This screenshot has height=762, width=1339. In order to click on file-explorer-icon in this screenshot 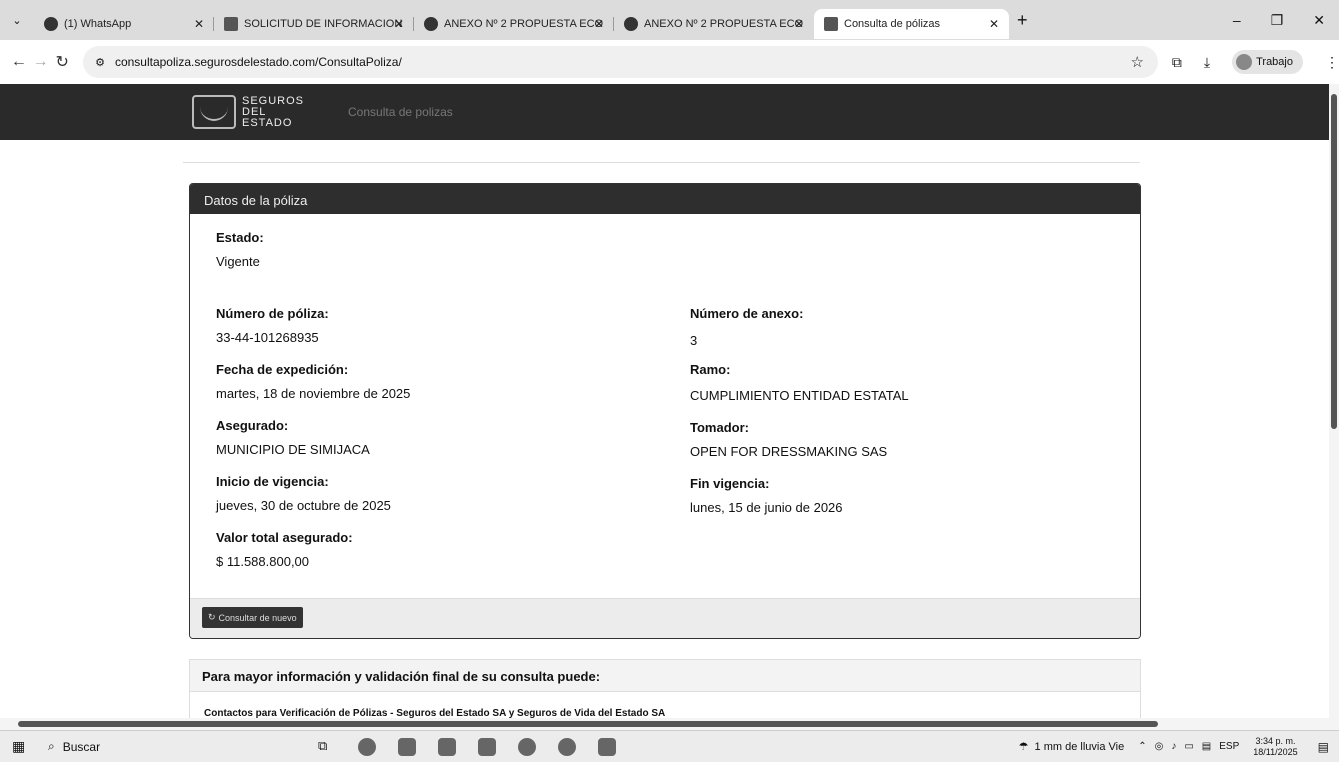, I will do `click(447, 746)`.